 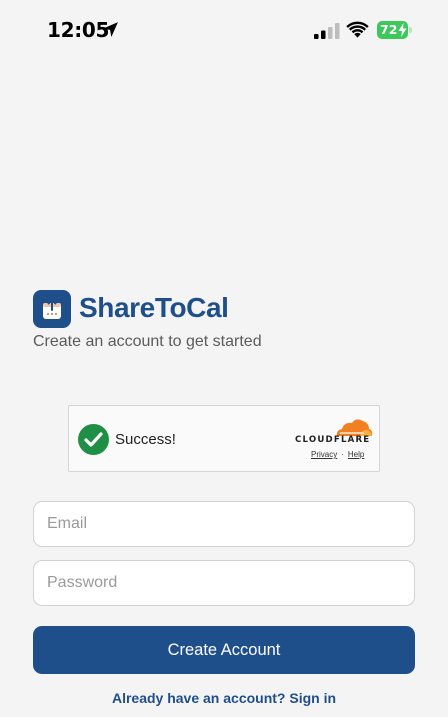 What do you see at coordinates (357, 29) in the screenshot?
I see `wifi-icon` at bounding box center [357, 29].